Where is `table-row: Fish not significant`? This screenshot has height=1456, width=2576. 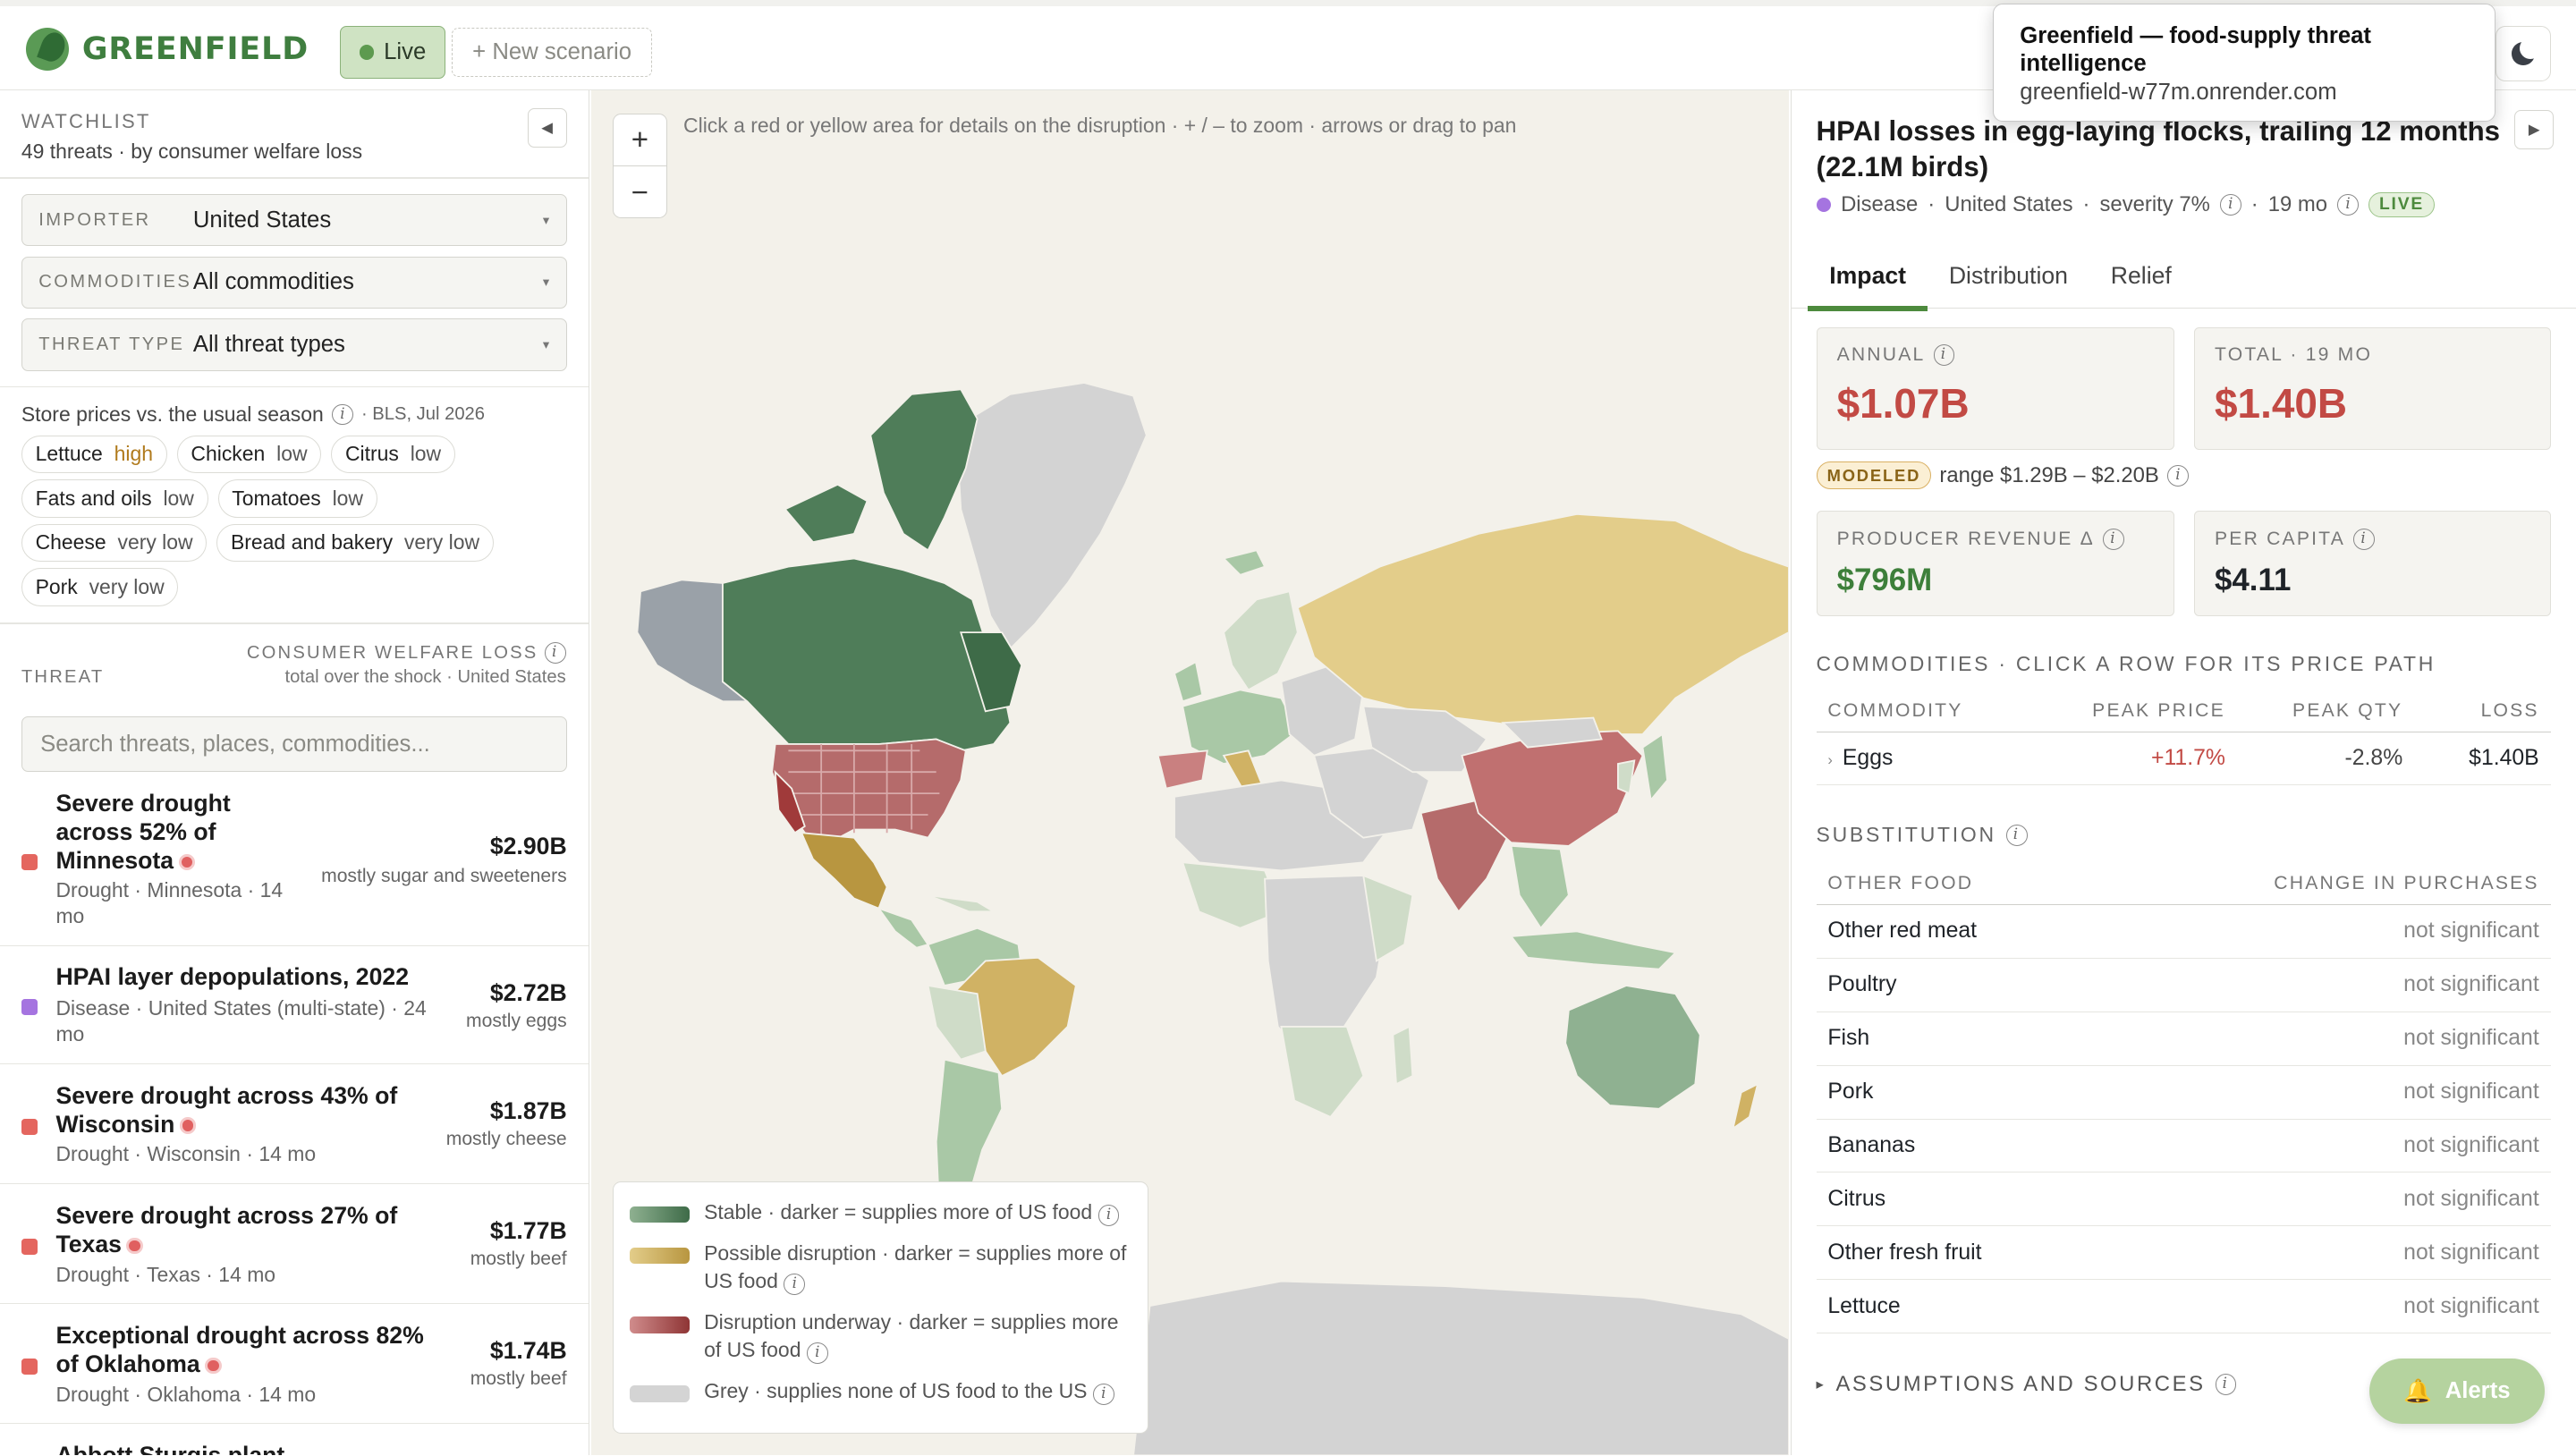
table-row: Fish not significant is located at coordinates (2183, 1039).